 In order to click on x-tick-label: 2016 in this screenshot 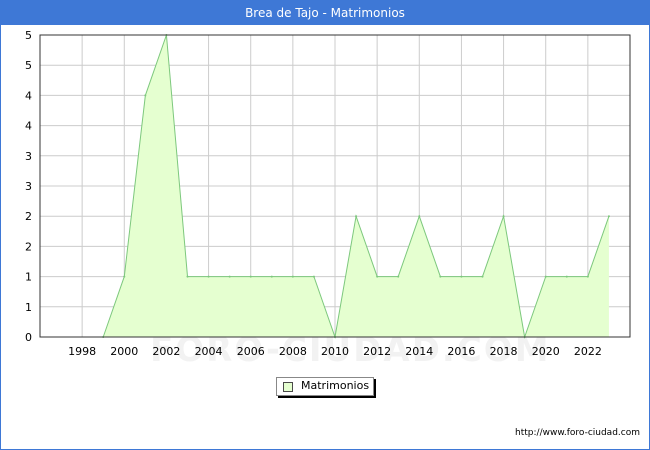, I will do `click(461, 351)`.